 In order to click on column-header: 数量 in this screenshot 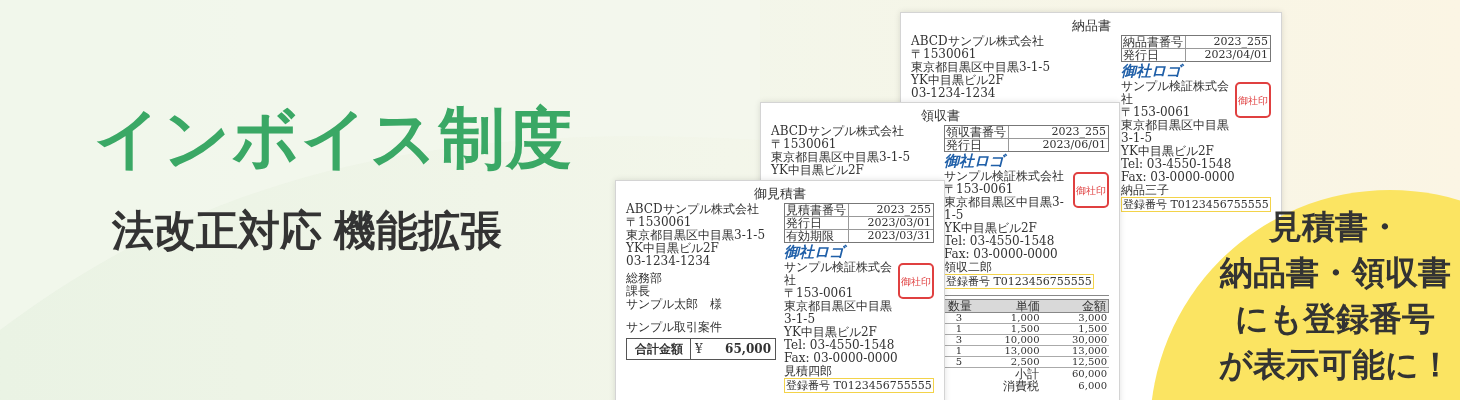, I will do `click(960, 306)`.